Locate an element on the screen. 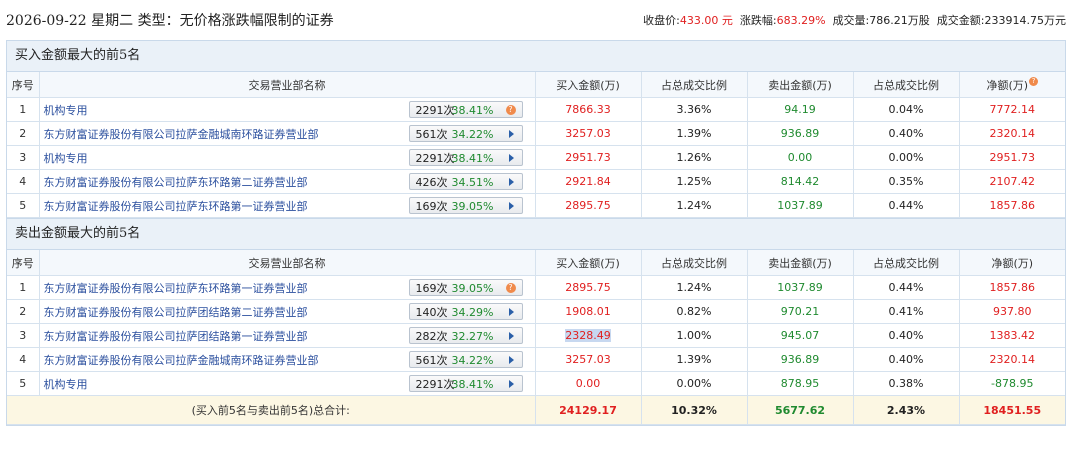 Image resolution: width=1080 pixels, height=452 pixels. sell-amount: 970.21 is located at coordinates (800, 311).